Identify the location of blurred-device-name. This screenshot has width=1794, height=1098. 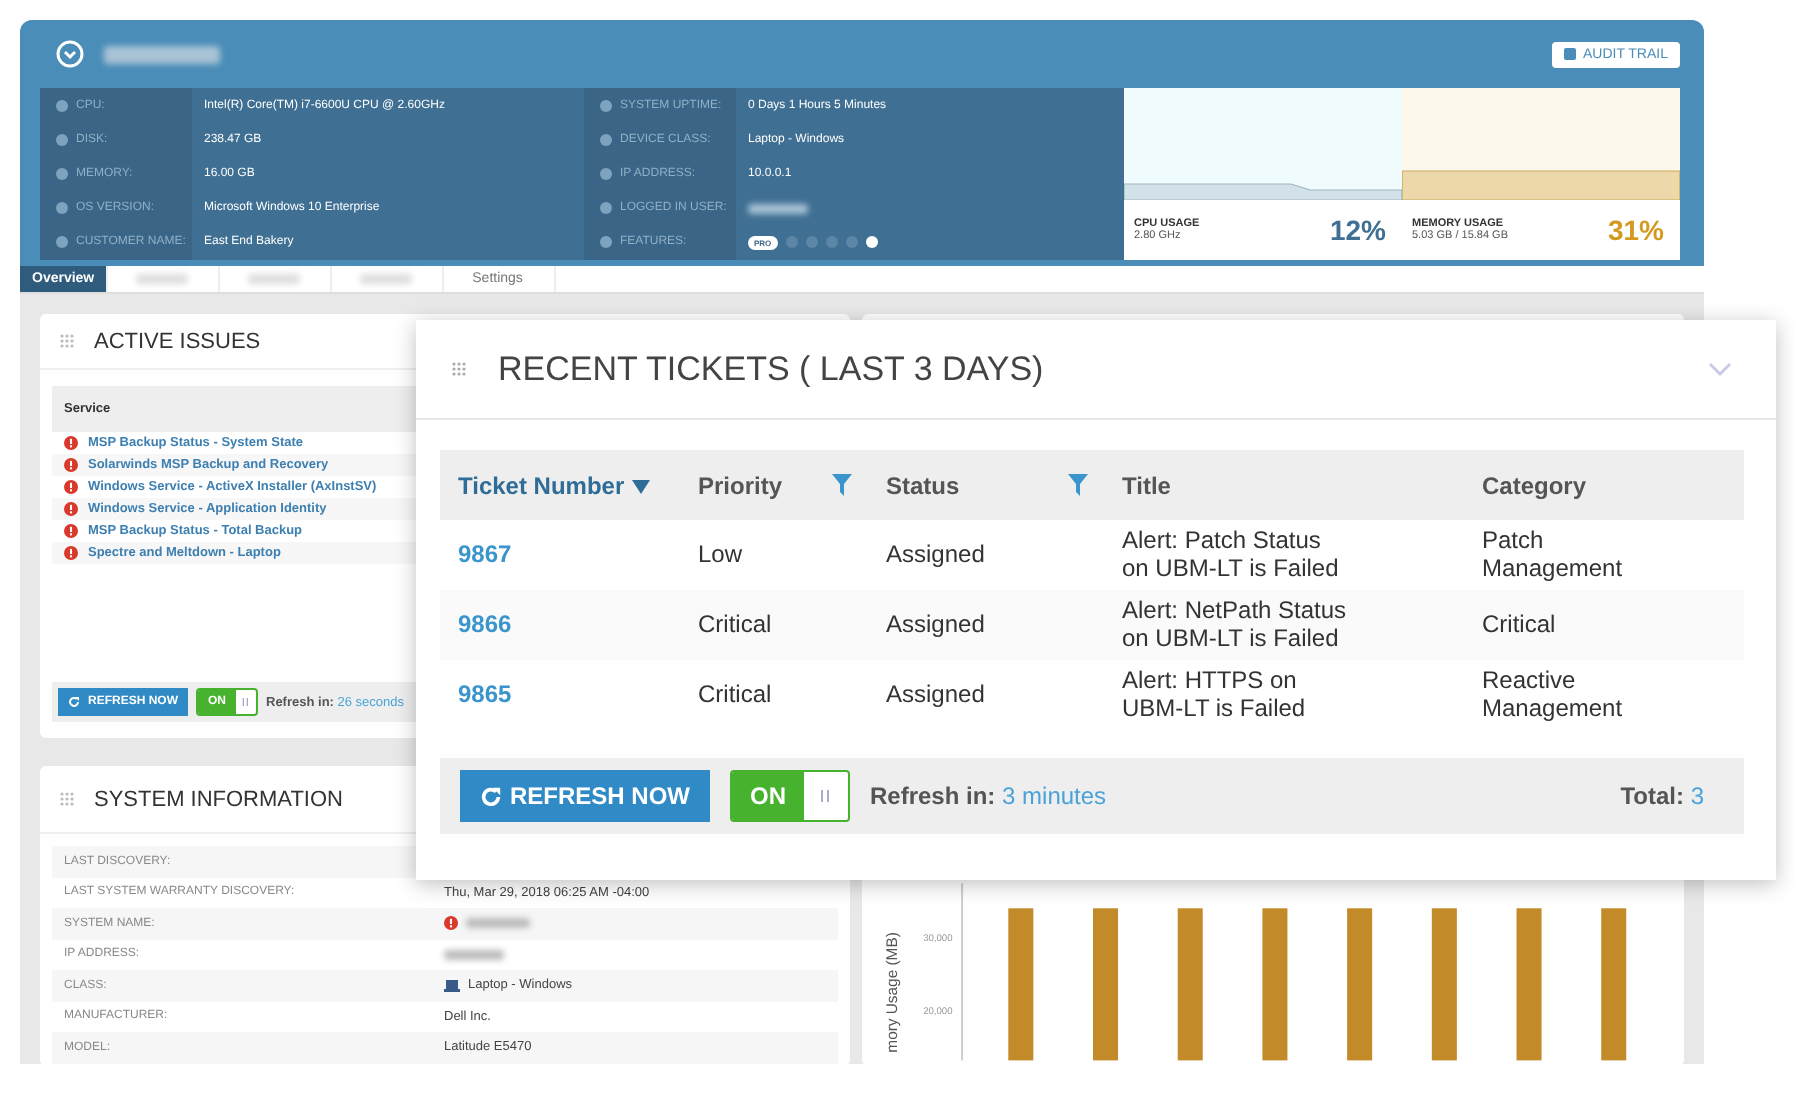
(162, 54).